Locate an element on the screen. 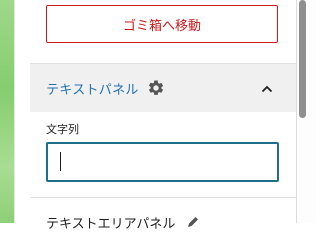 Image resolution: width=320 pixels, height=240 pixels. scrollbar-thumb is located at coordinates (302, 59).